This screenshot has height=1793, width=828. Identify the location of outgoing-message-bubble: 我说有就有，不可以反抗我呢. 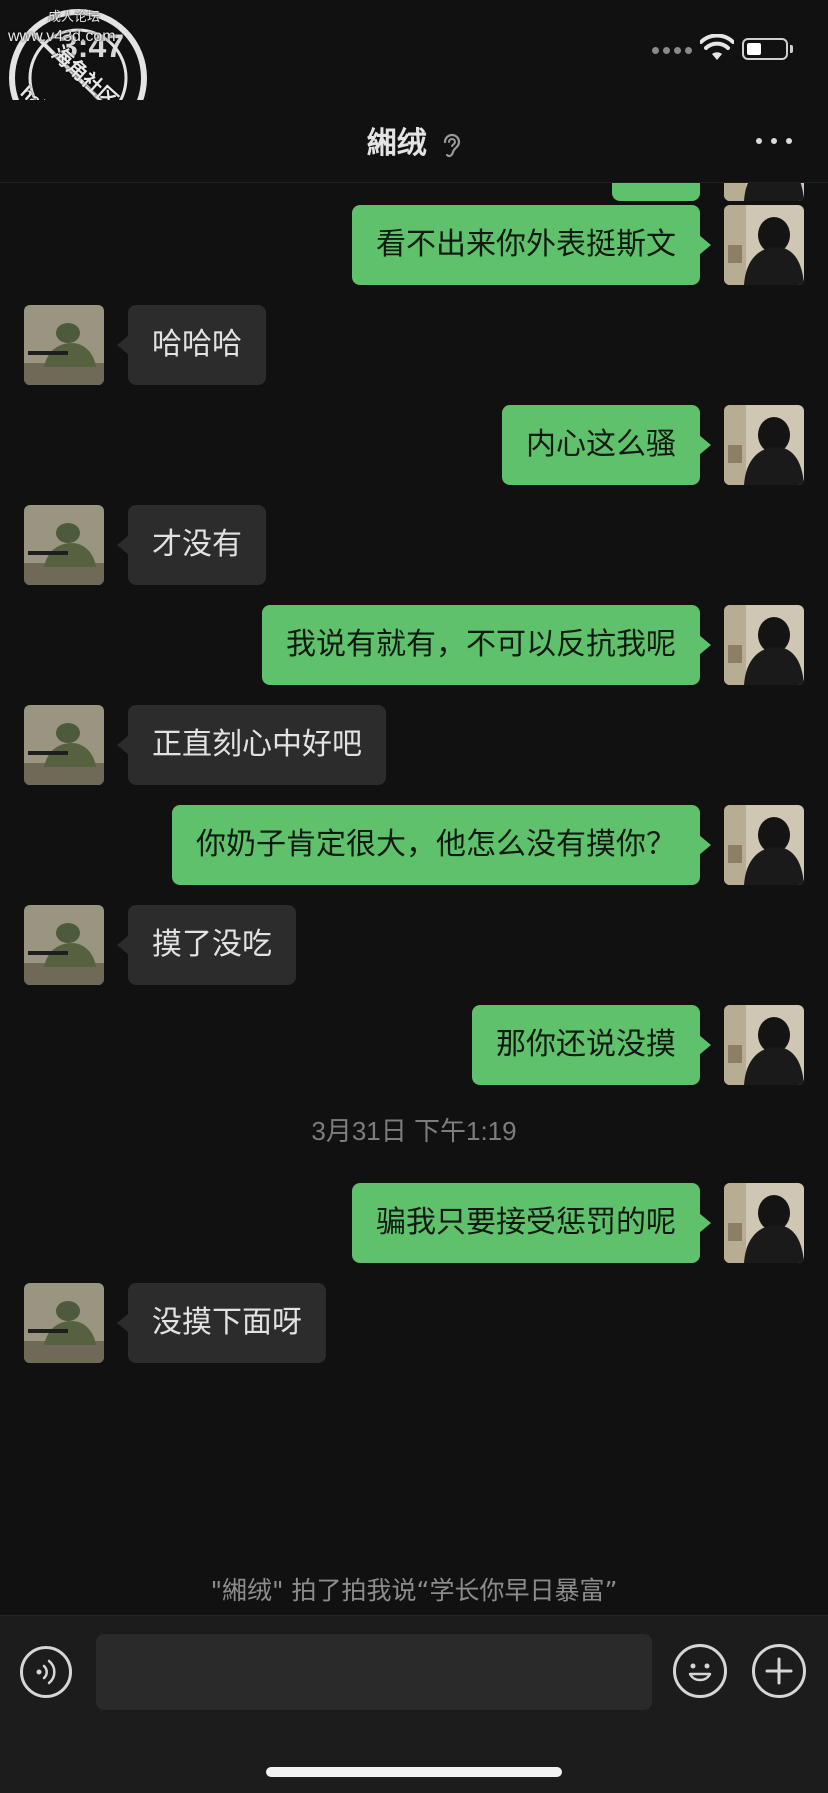
(486, 645).